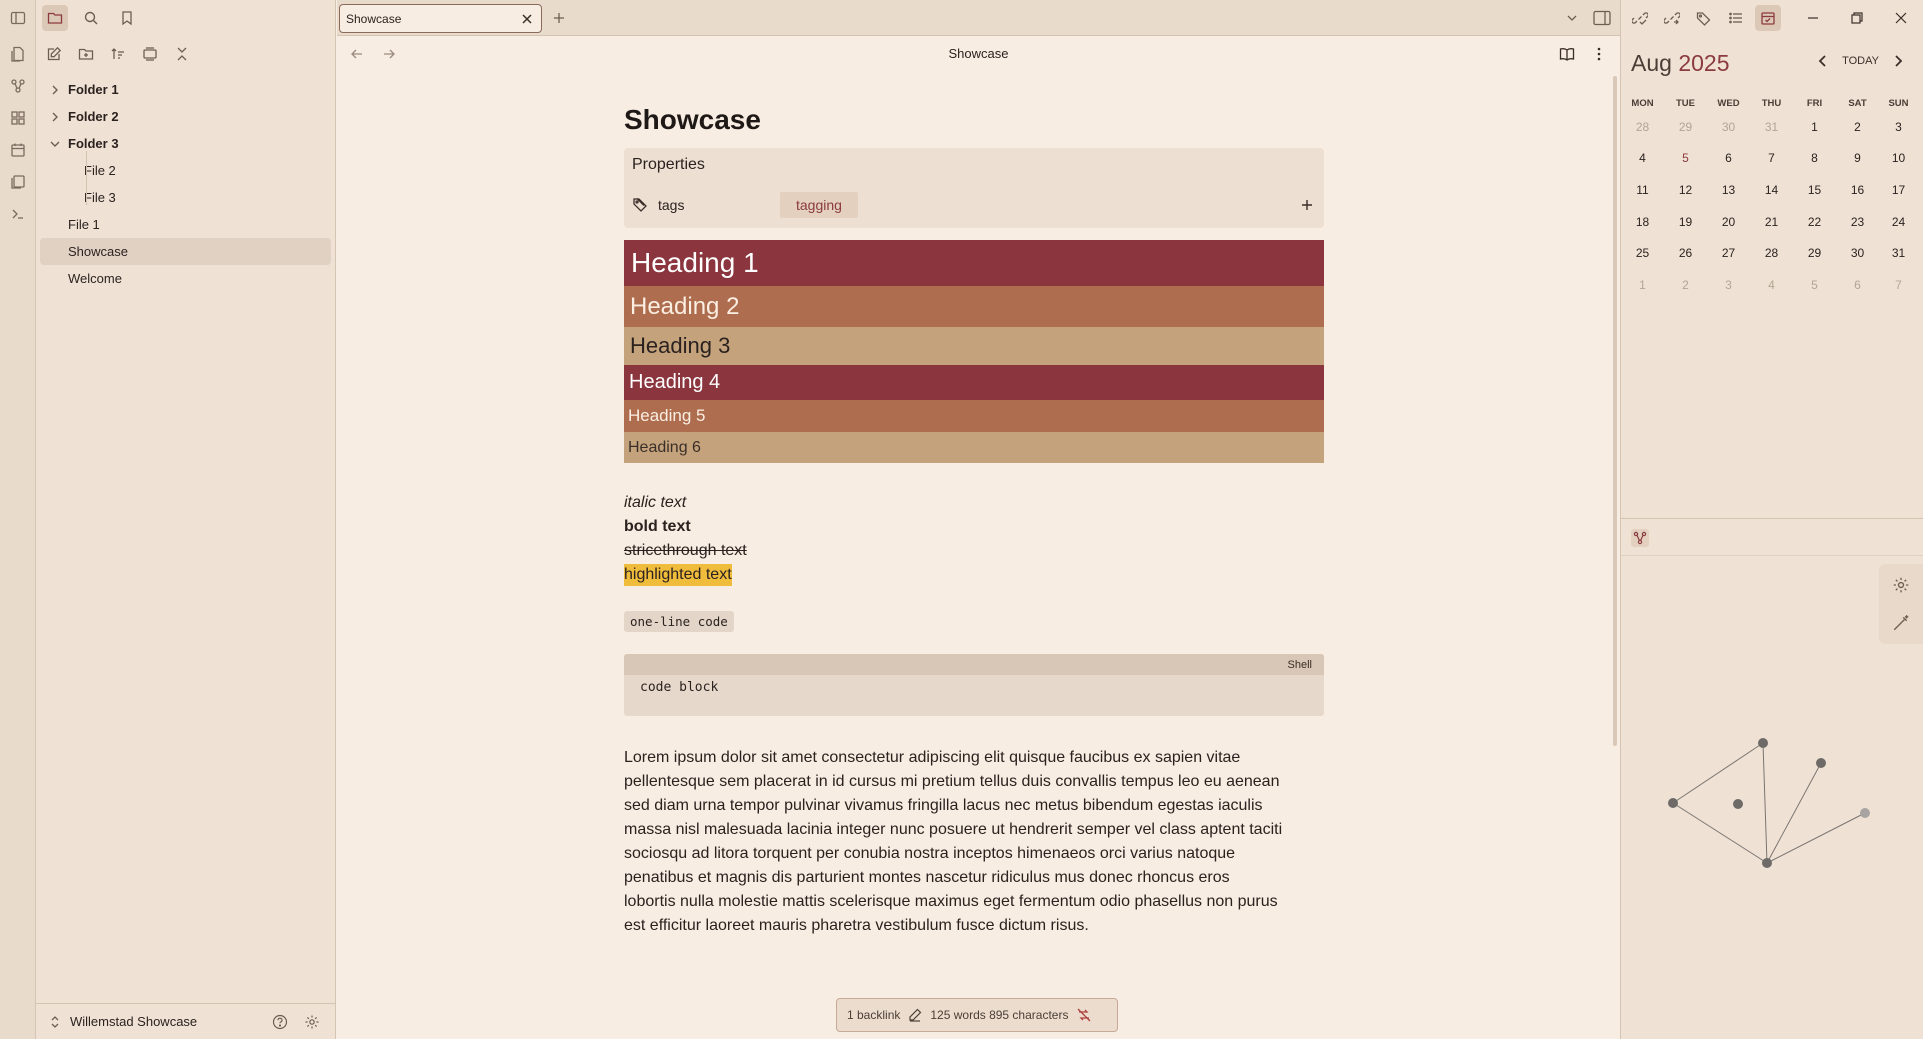  What do you see at coordinates (1642, 190) in the screenshot?
I see `calendar-day: 11` at bounding box center [1642, 190].